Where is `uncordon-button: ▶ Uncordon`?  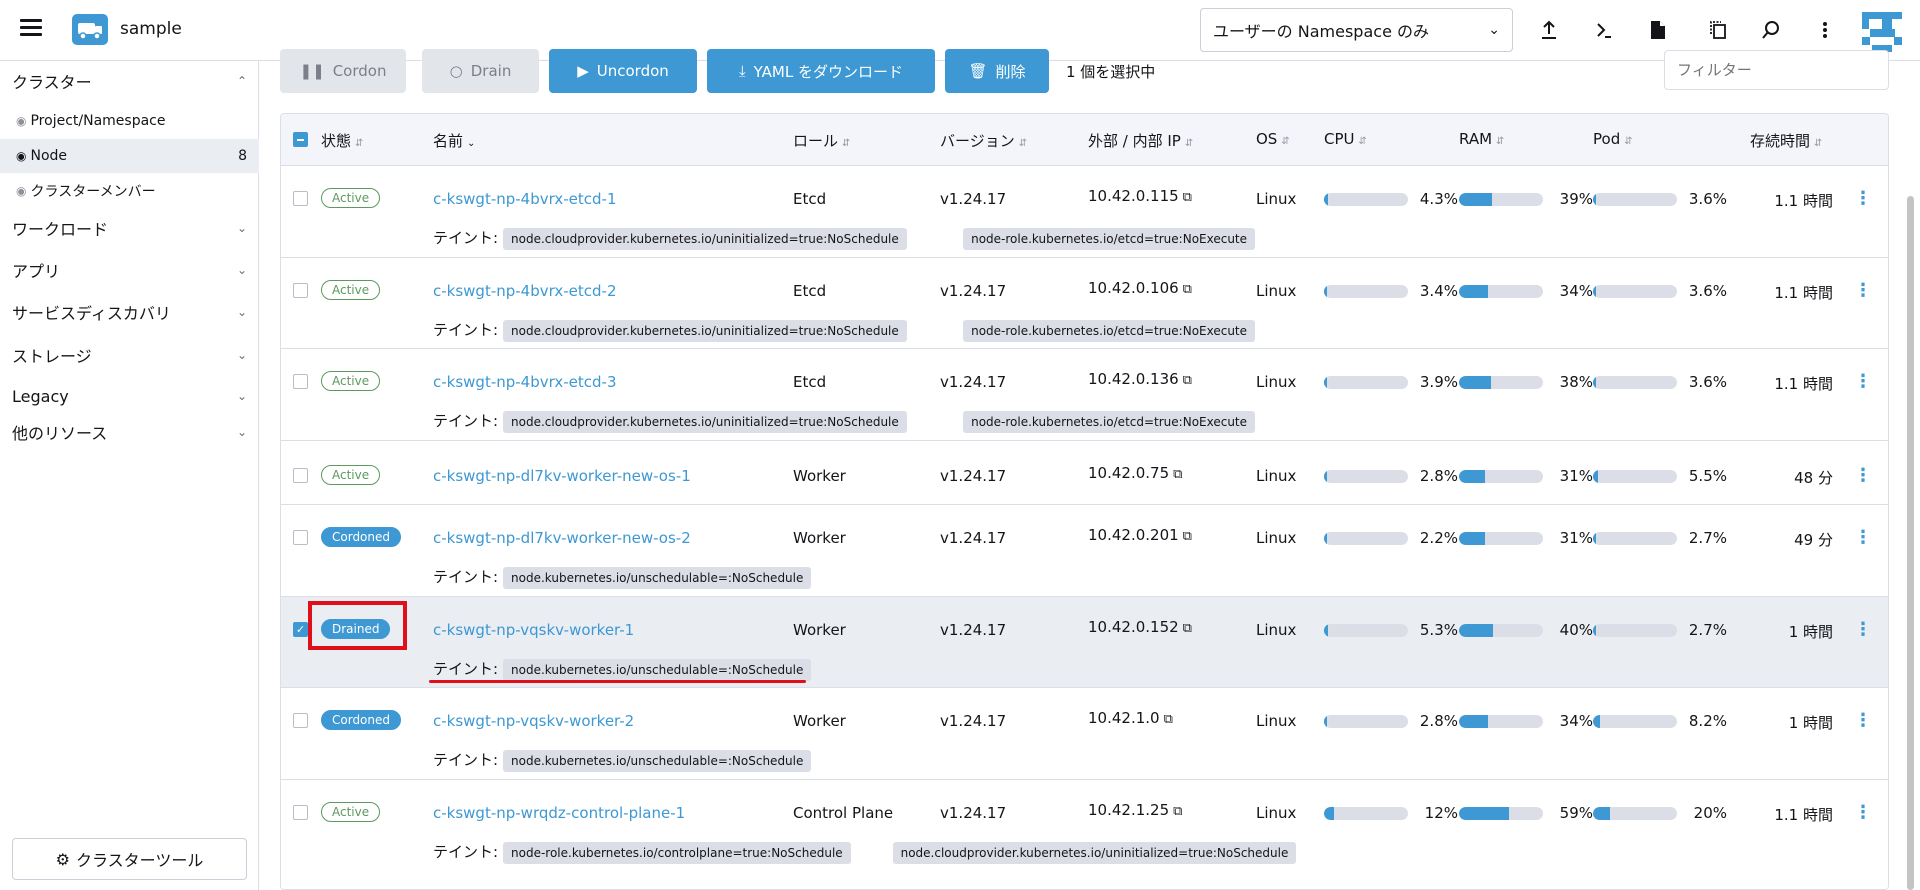 uncordon-button: ▶ Uncordon is located at coordinates (623, 71).